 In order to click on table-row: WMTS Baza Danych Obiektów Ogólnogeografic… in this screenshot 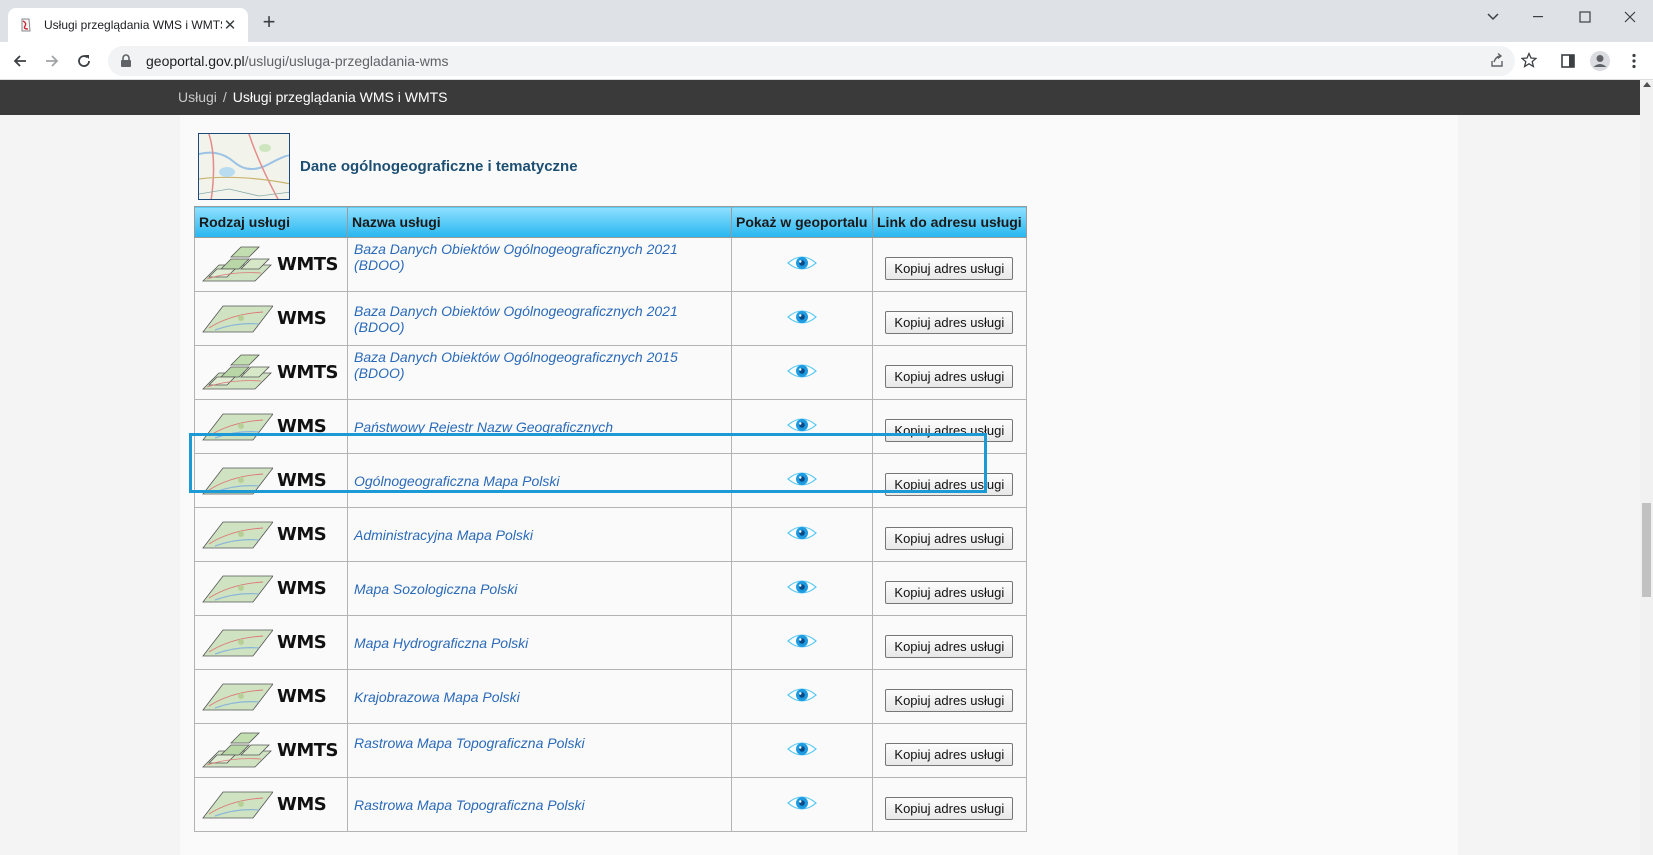, I will do `click(610, 372)`.